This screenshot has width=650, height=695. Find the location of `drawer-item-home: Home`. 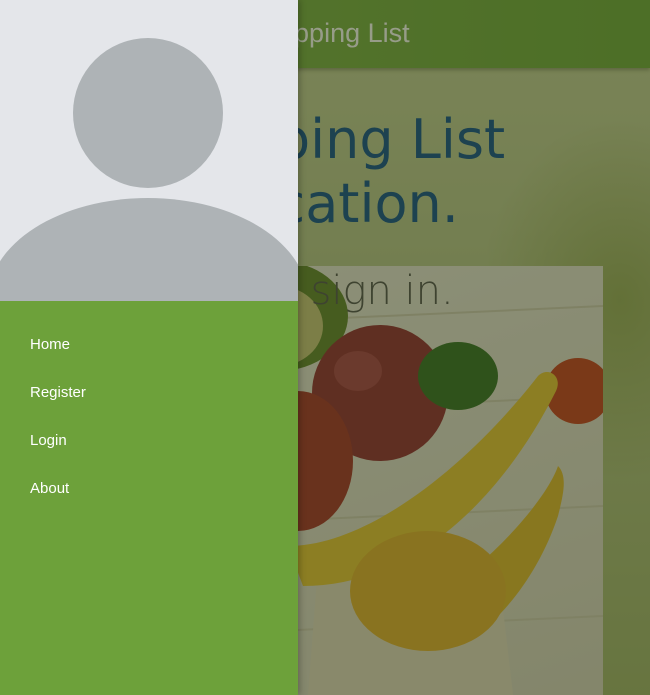

drawer-item-home: Home is located at coordinates (149, 345).